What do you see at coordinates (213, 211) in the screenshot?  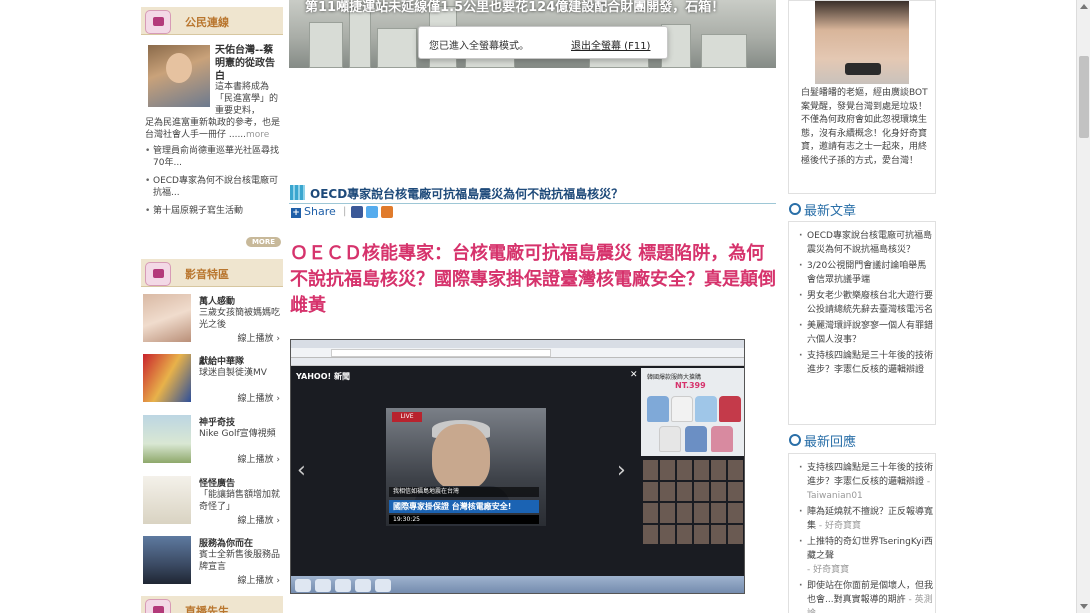 I see `list-item: 第十屆原親子寫生活動` at bounding box center [213, 211].